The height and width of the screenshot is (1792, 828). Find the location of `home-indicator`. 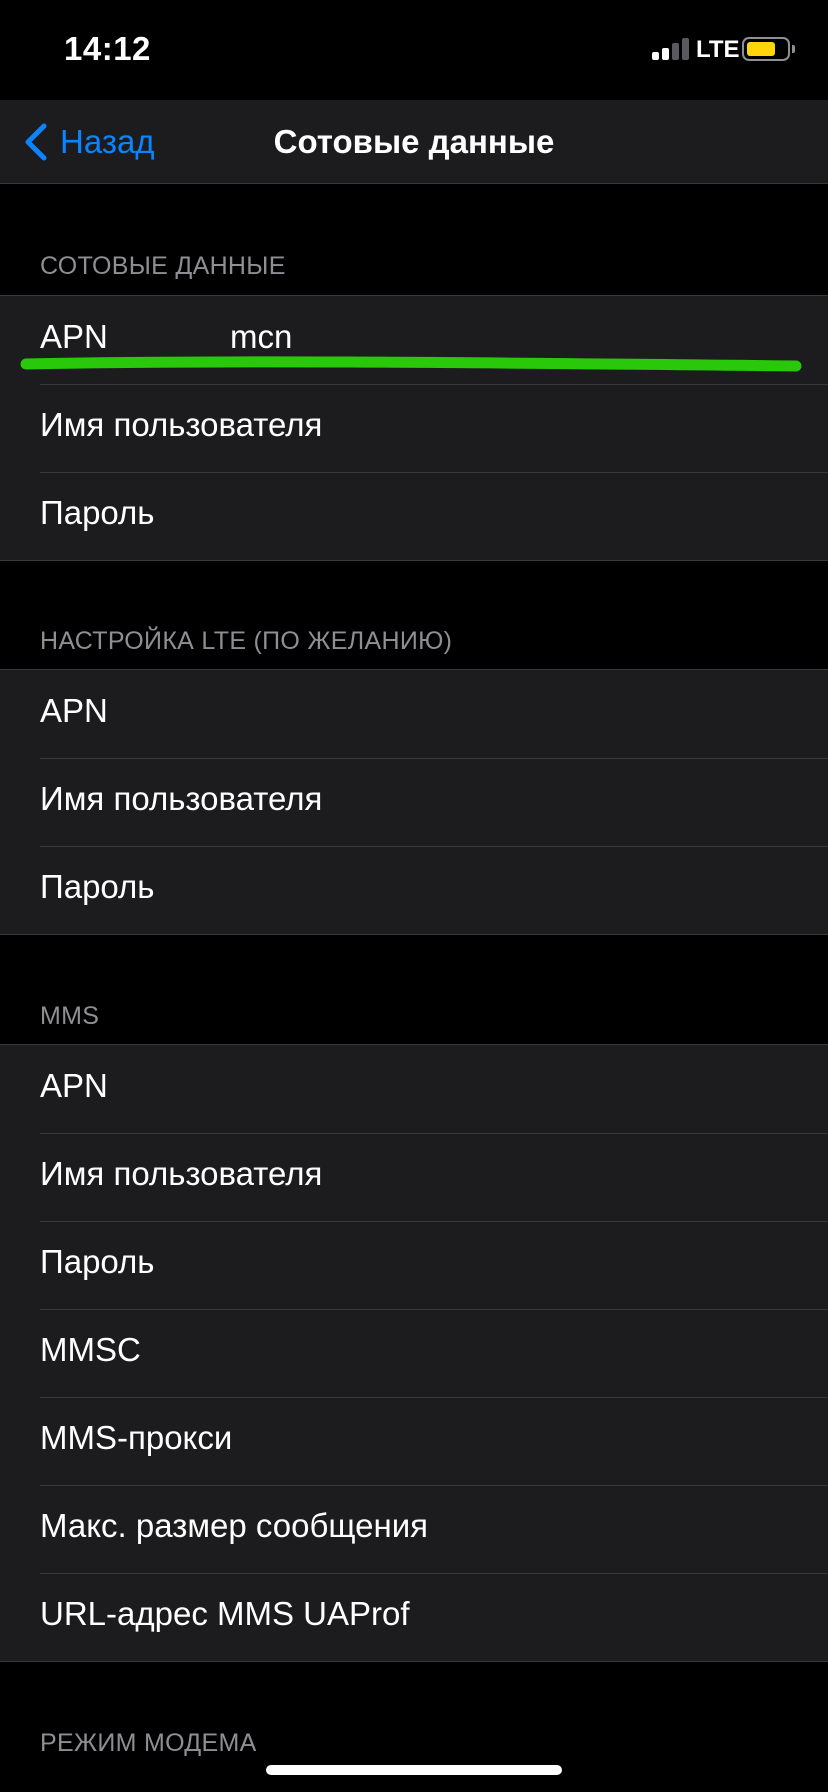

home-indicator is located at coordinates (414, 1770).